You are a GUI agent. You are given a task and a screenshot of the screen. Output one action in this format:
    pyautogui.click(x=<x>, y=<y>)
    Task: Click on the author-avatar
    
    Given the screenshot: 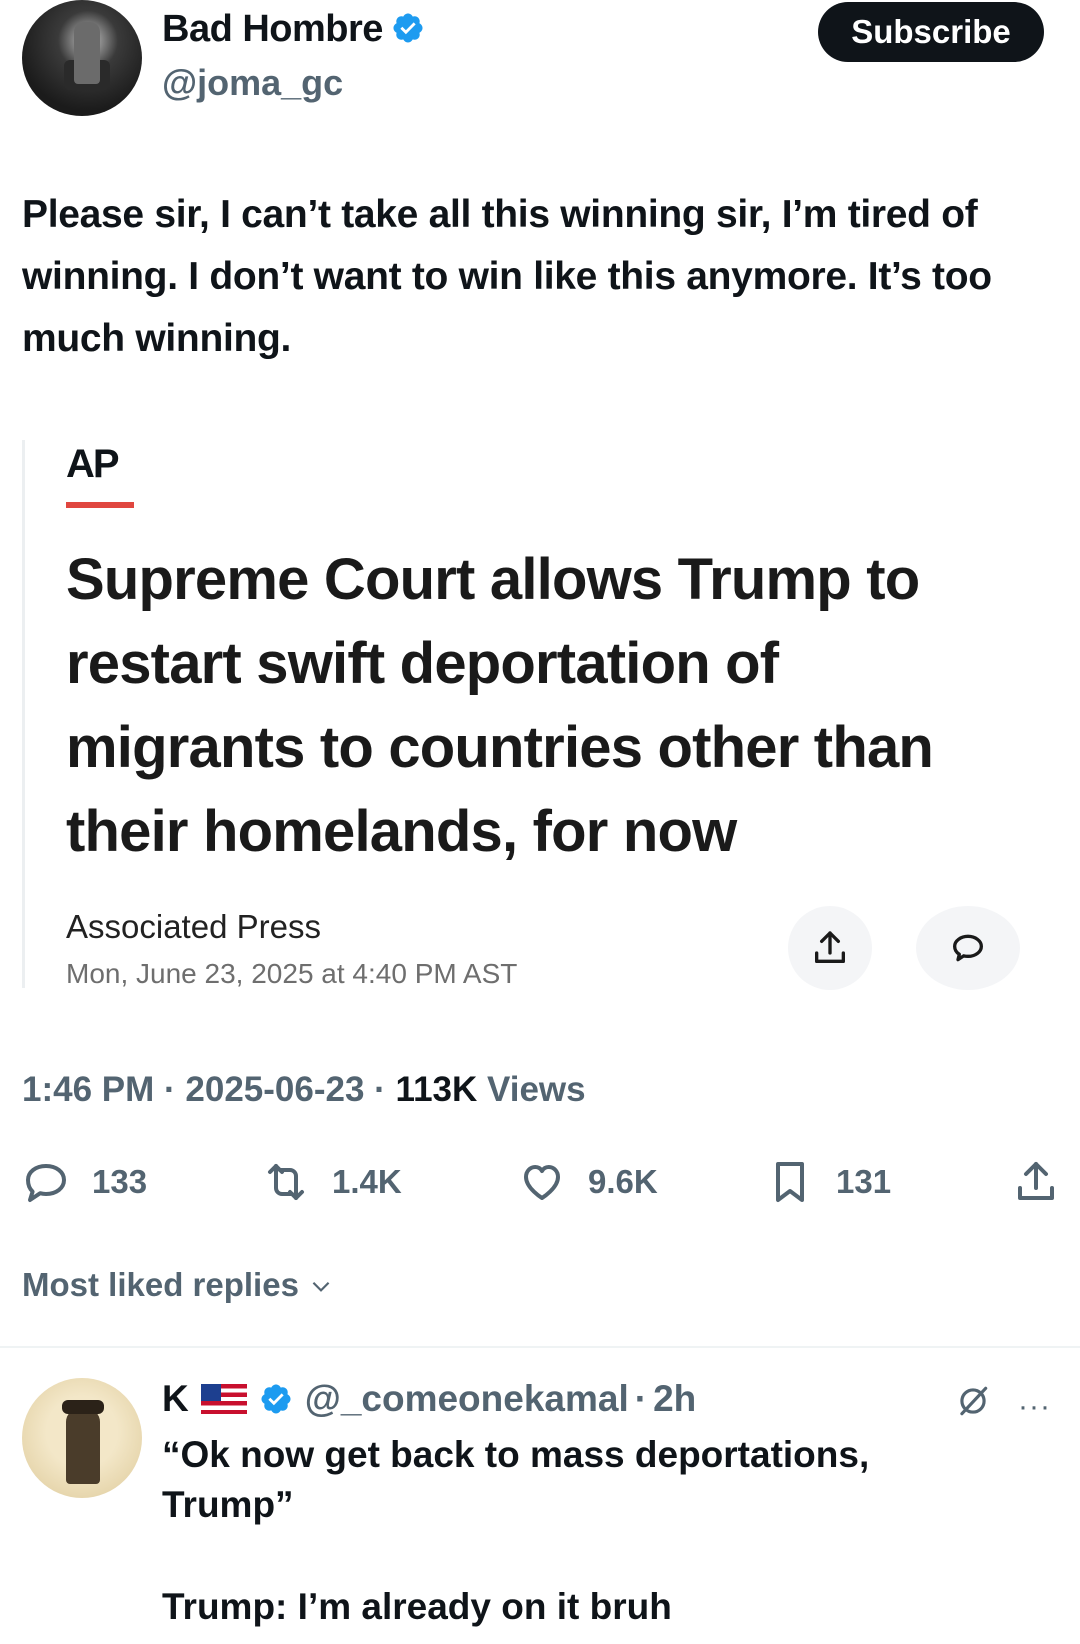 What is the action you would take?
    pyautogui.click(x=82, y=58)
    